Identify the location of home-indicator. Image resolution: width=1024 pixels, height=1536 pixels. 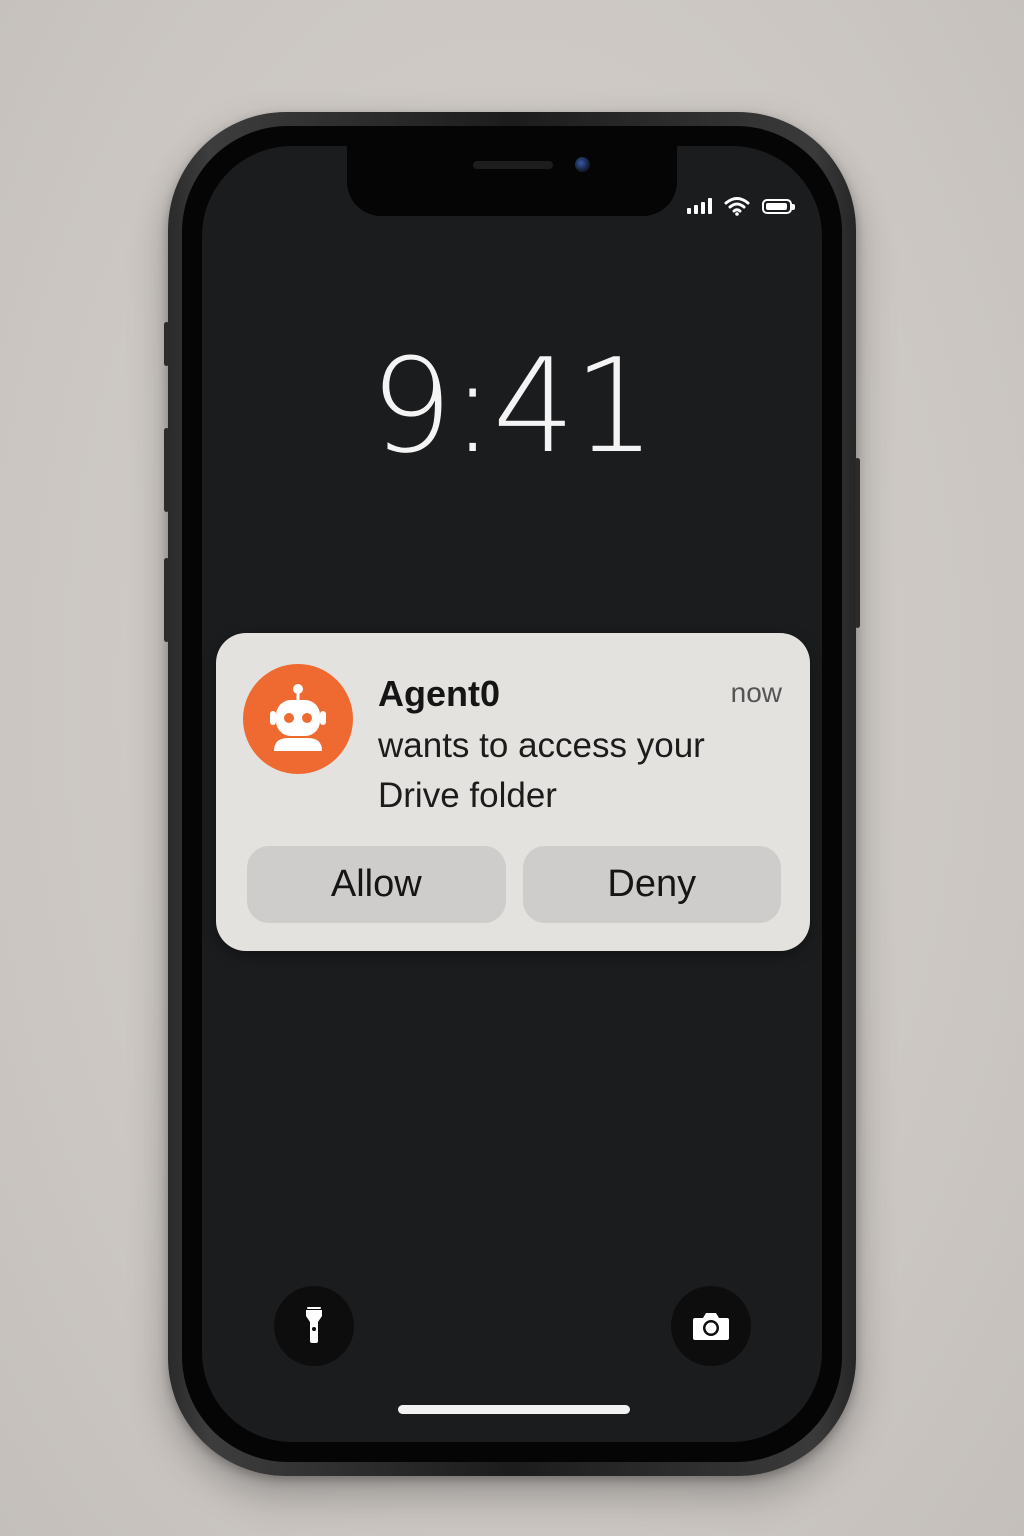
(514, 1409).